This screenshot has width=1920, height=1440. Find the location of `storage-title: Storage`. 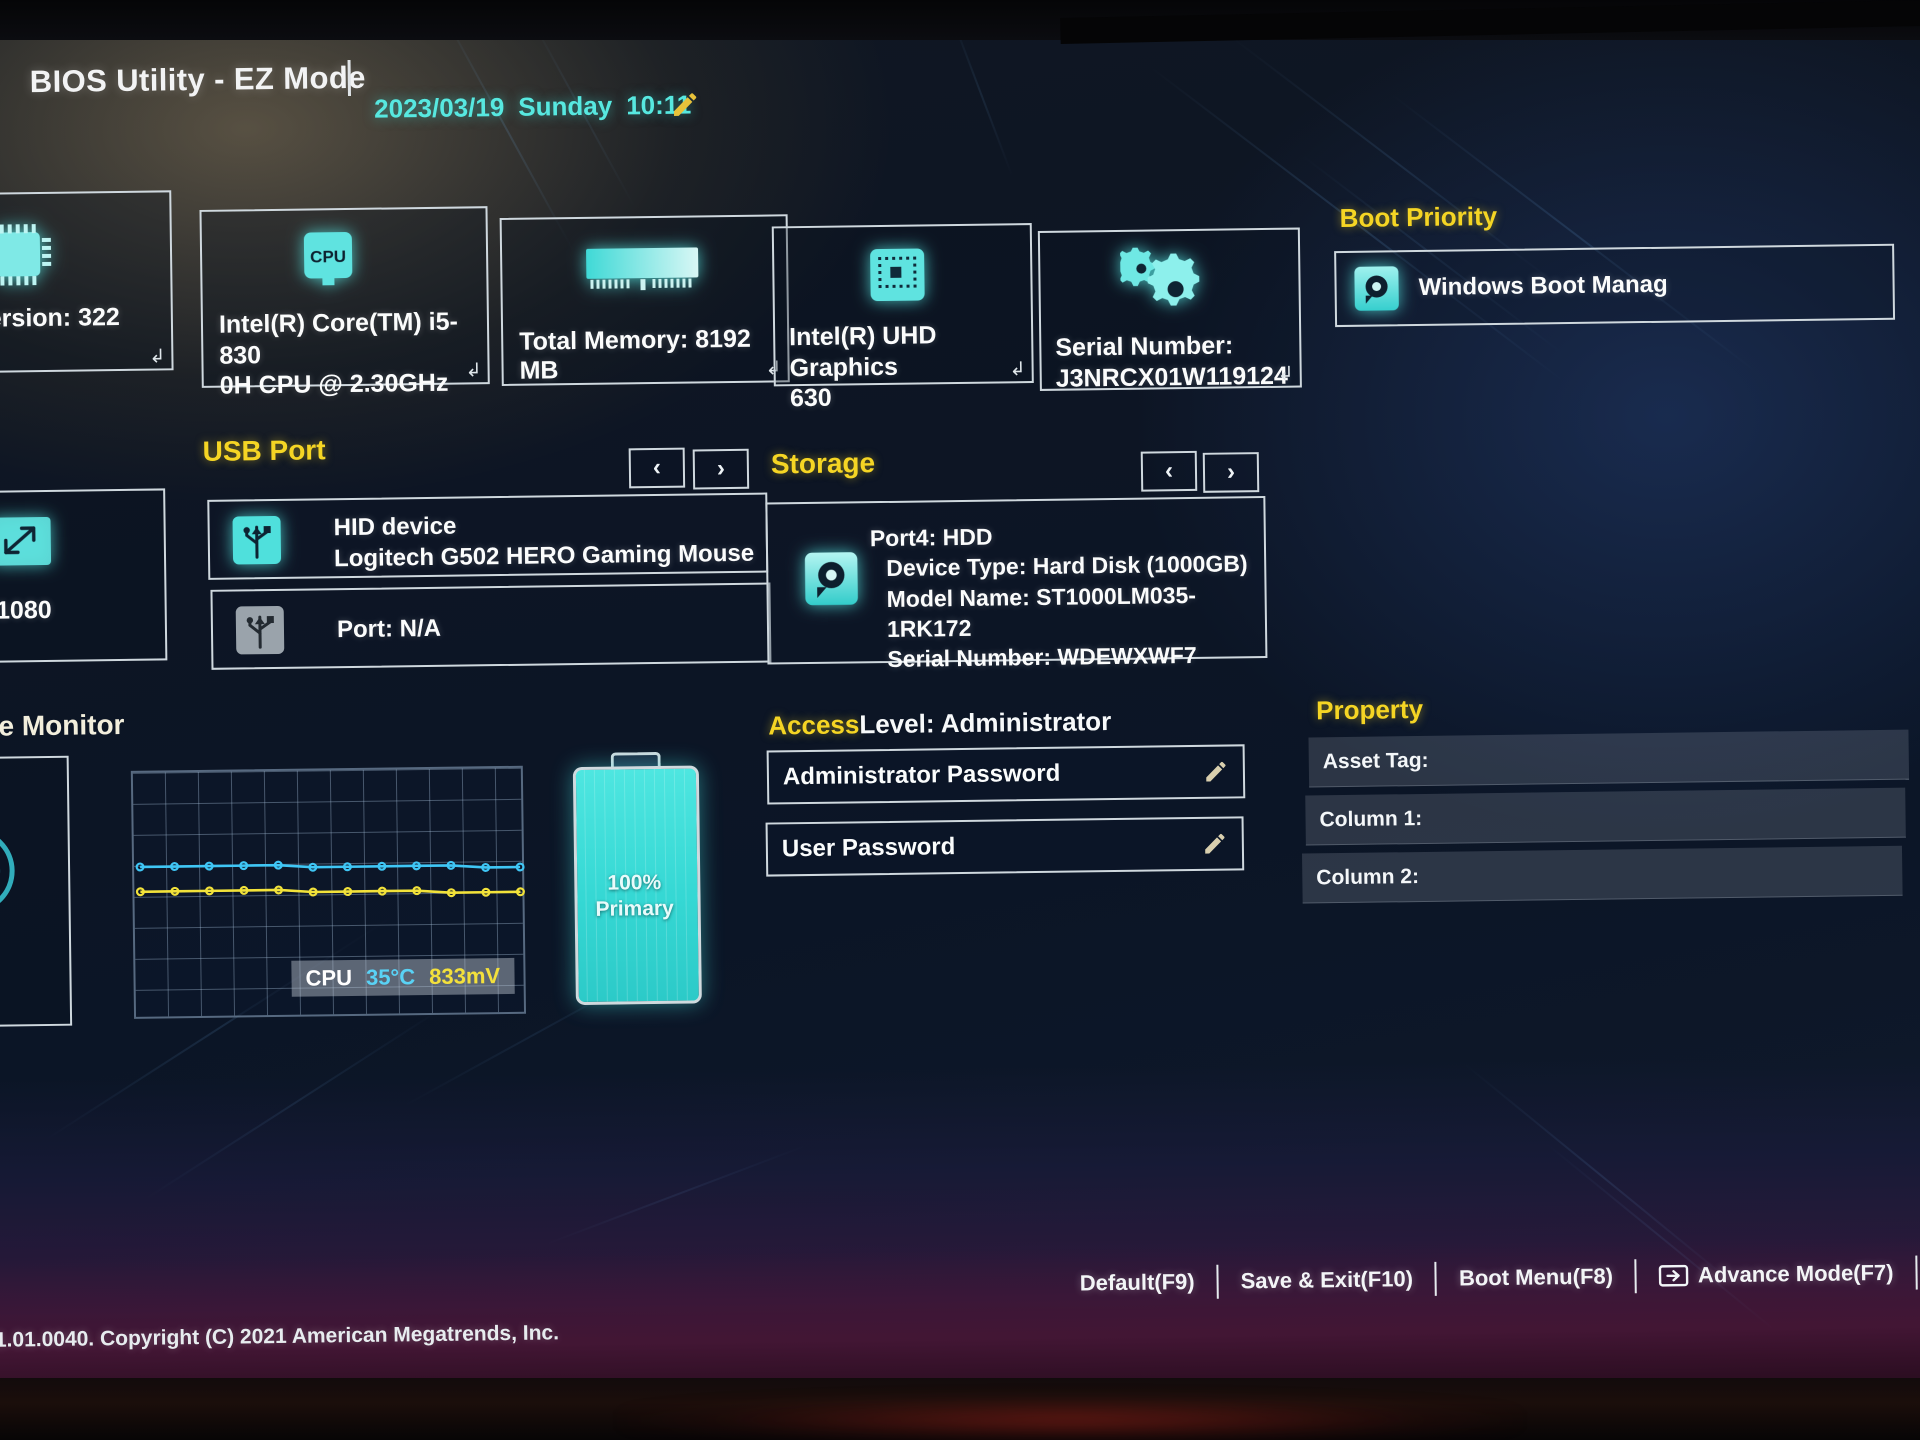

storage-title: Storage is located at coordinates (823, 463).